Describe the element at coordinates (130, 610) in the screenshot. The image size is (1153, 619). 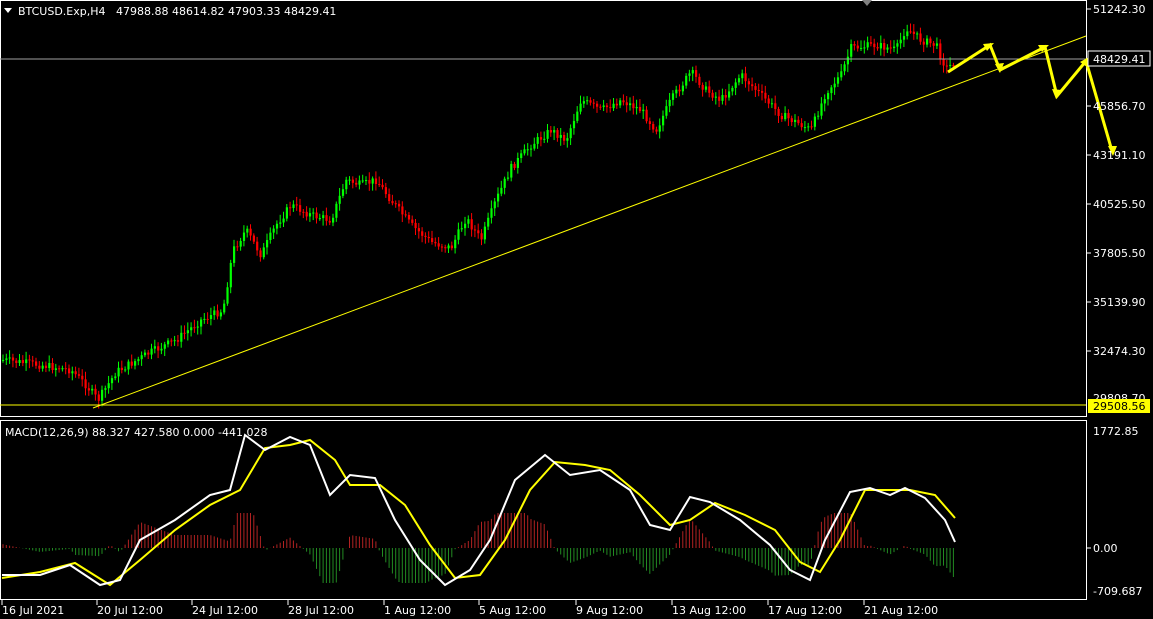
I see `time-tick: 20 Jul 12:00` at that location.